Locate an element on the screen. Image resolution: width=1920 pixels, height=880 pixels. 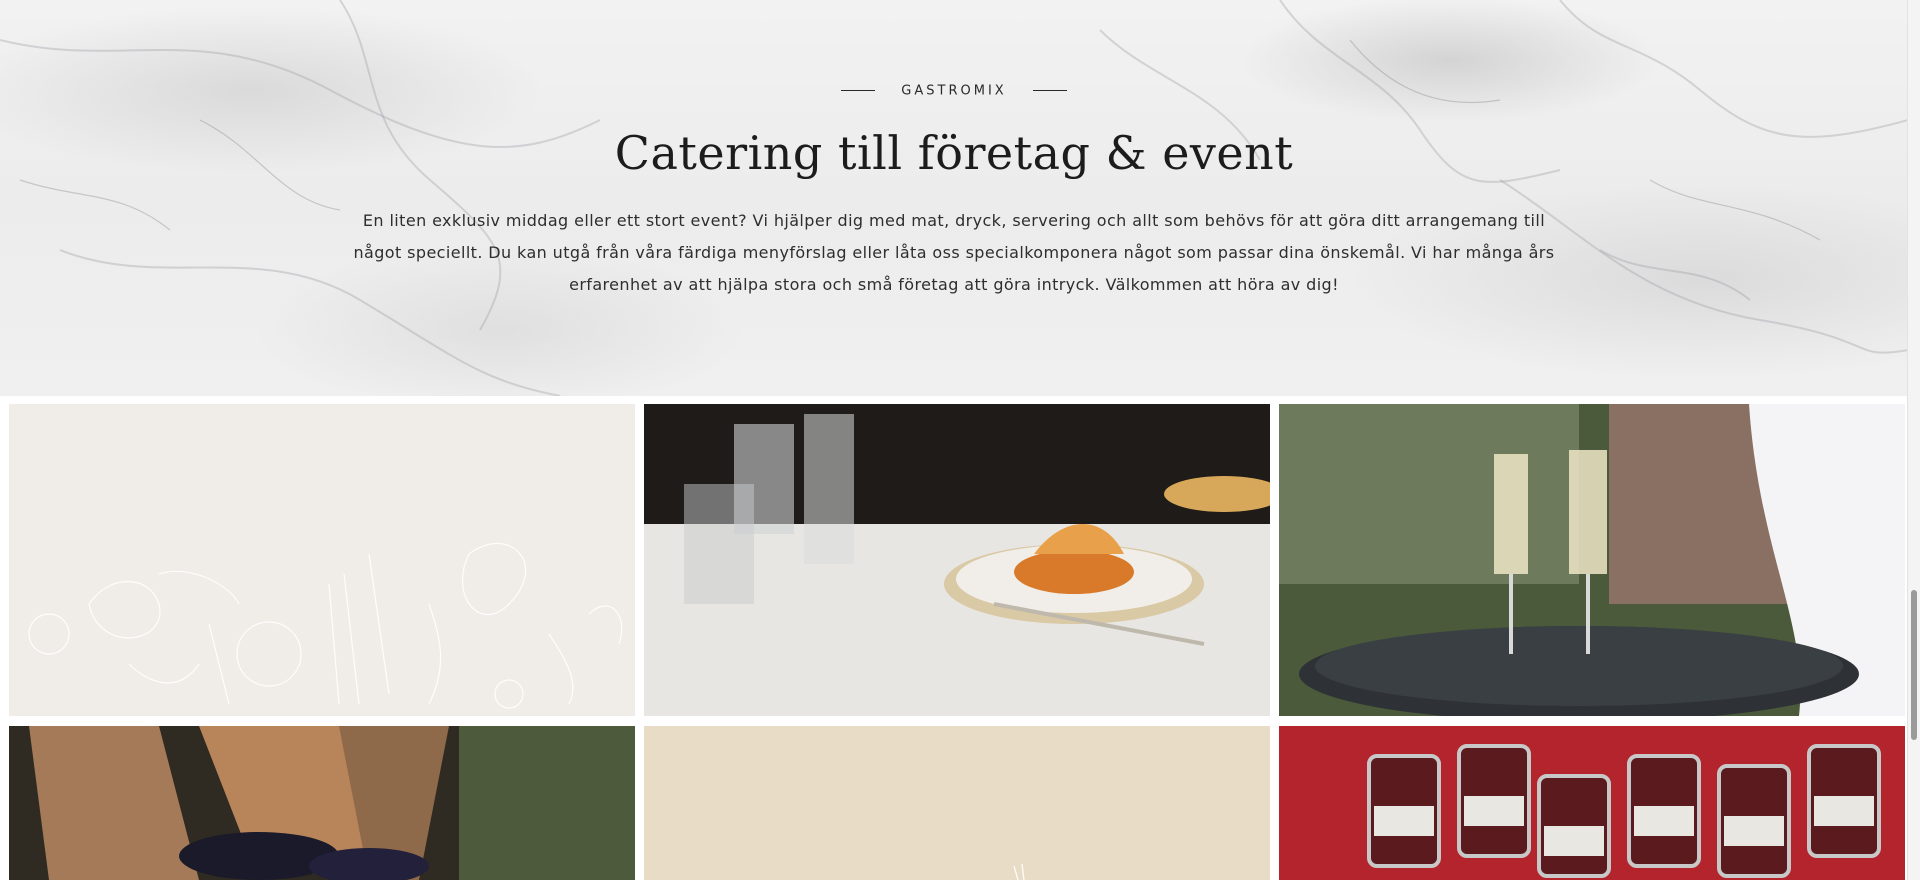
gallery-tile-beige is located at coordinates (957, 803).